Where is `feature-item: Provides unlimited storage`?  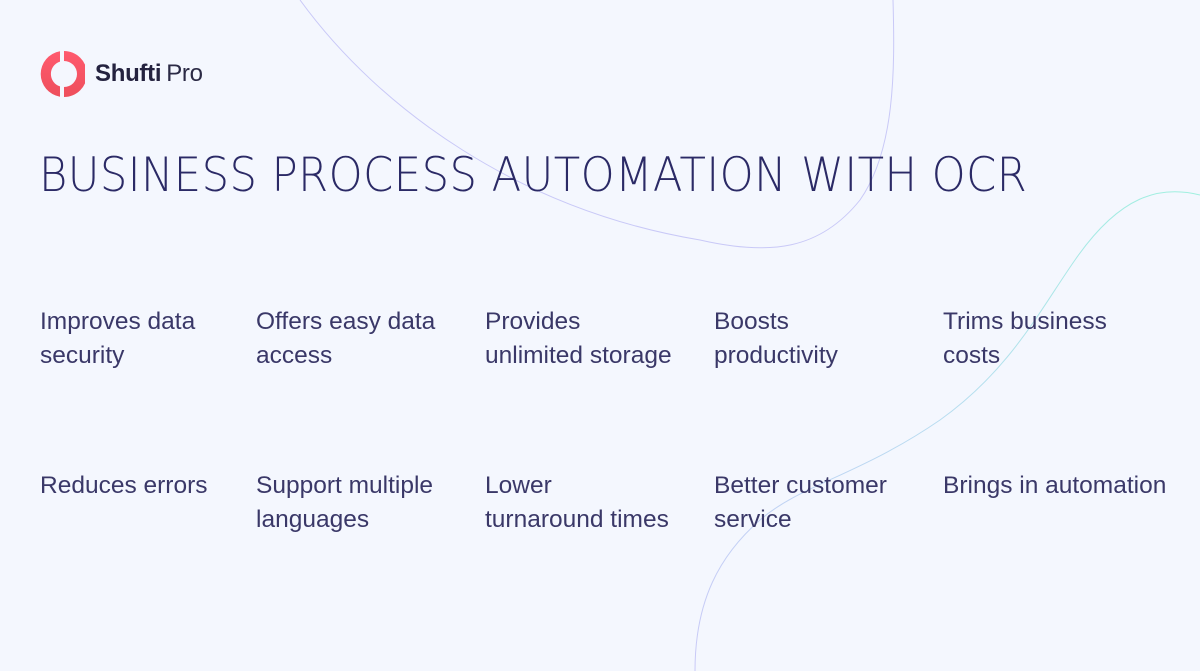 feature-item: Provides unlimited storage is located at coordinates (600, 339).